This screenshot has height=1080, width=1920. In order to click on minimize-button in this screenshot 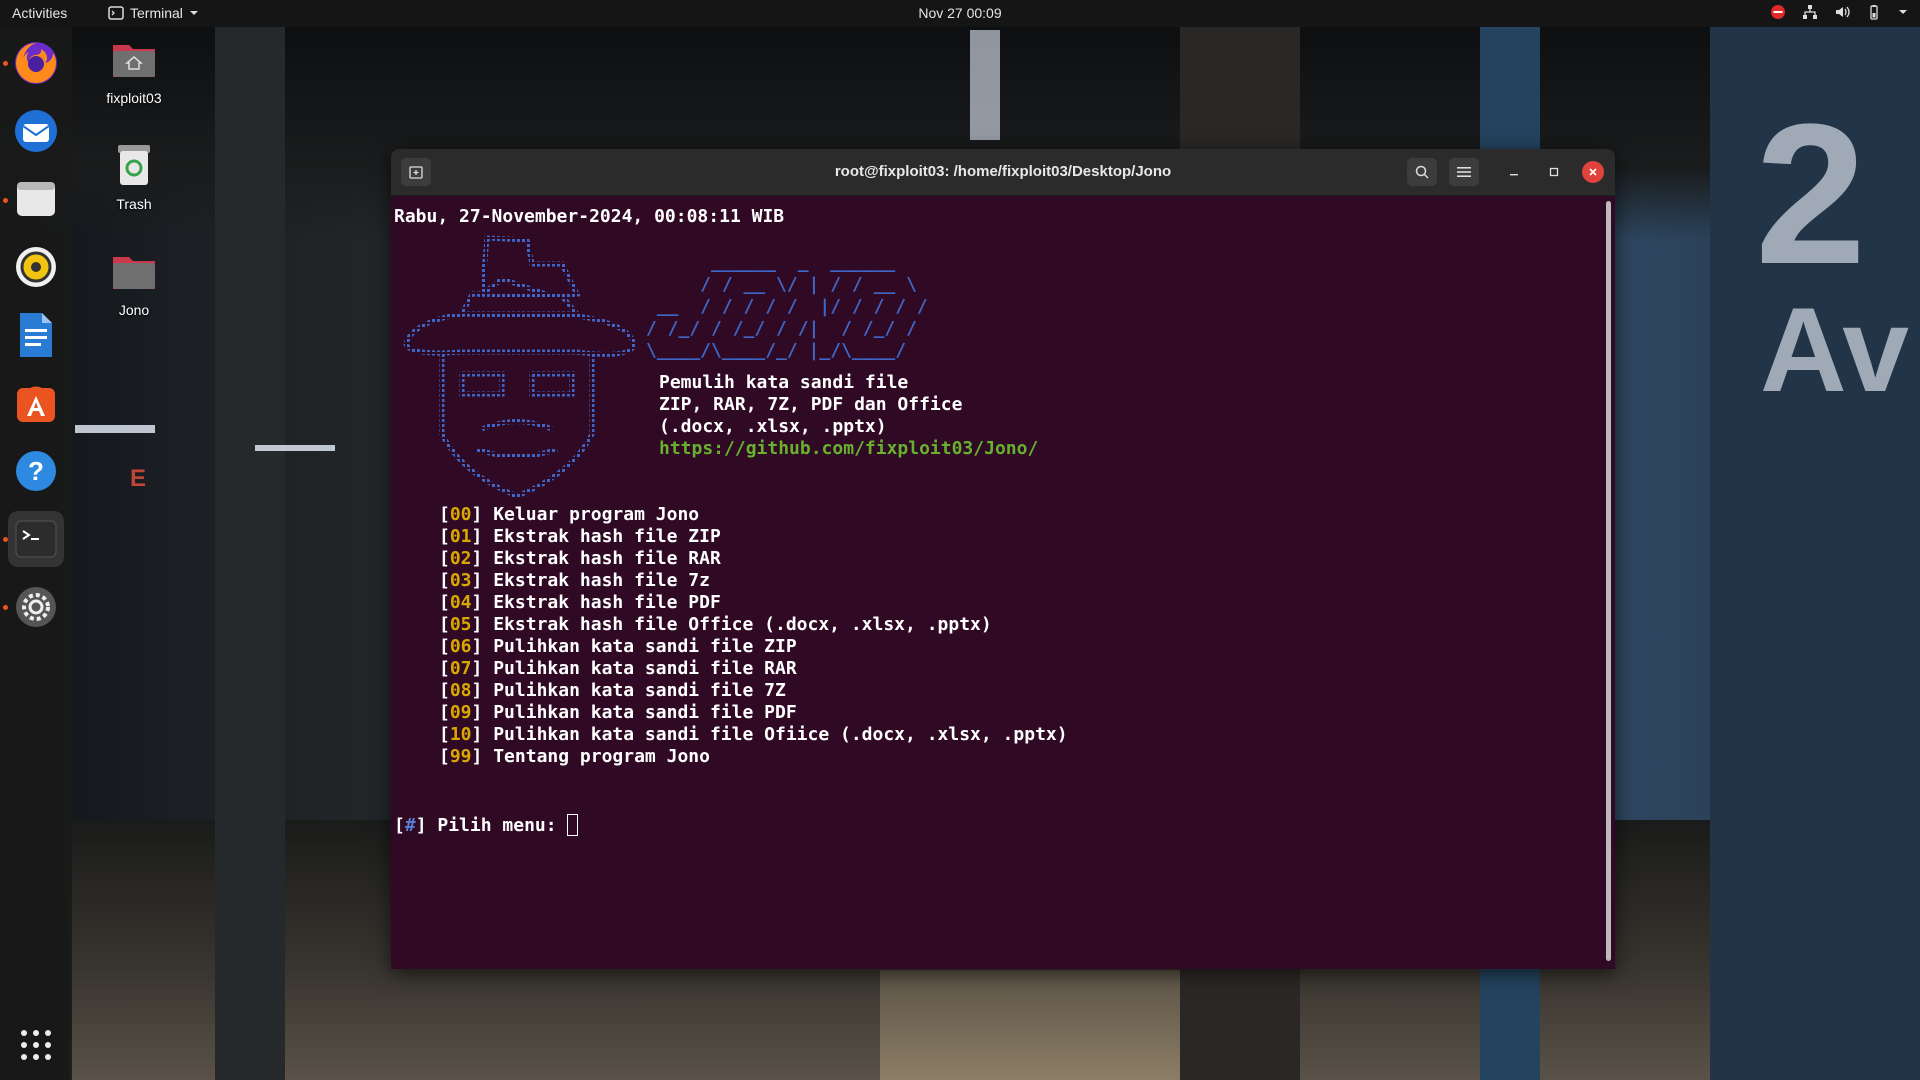, I will do `click(1514, 172)`.